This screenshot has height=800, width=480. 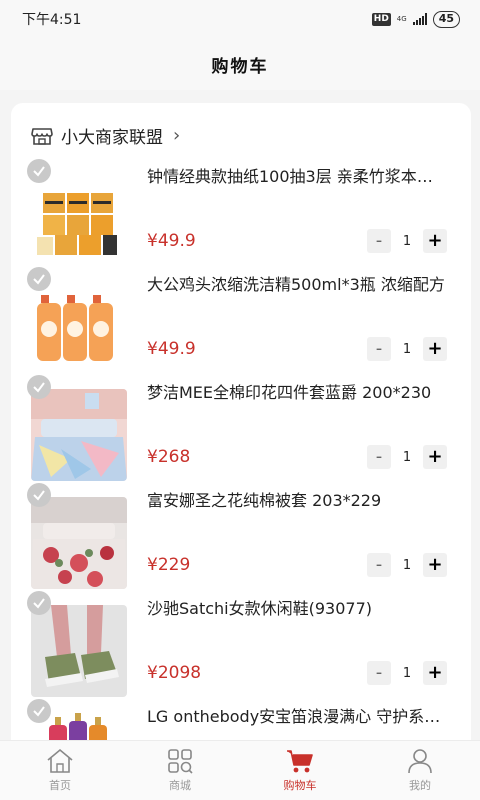 I want to click on cart-item: 大公鸡头浓缩洗洁精500ml*3瓶 浓缩配方 ¥49.9 - 1 +, so click(x=241, y=321).